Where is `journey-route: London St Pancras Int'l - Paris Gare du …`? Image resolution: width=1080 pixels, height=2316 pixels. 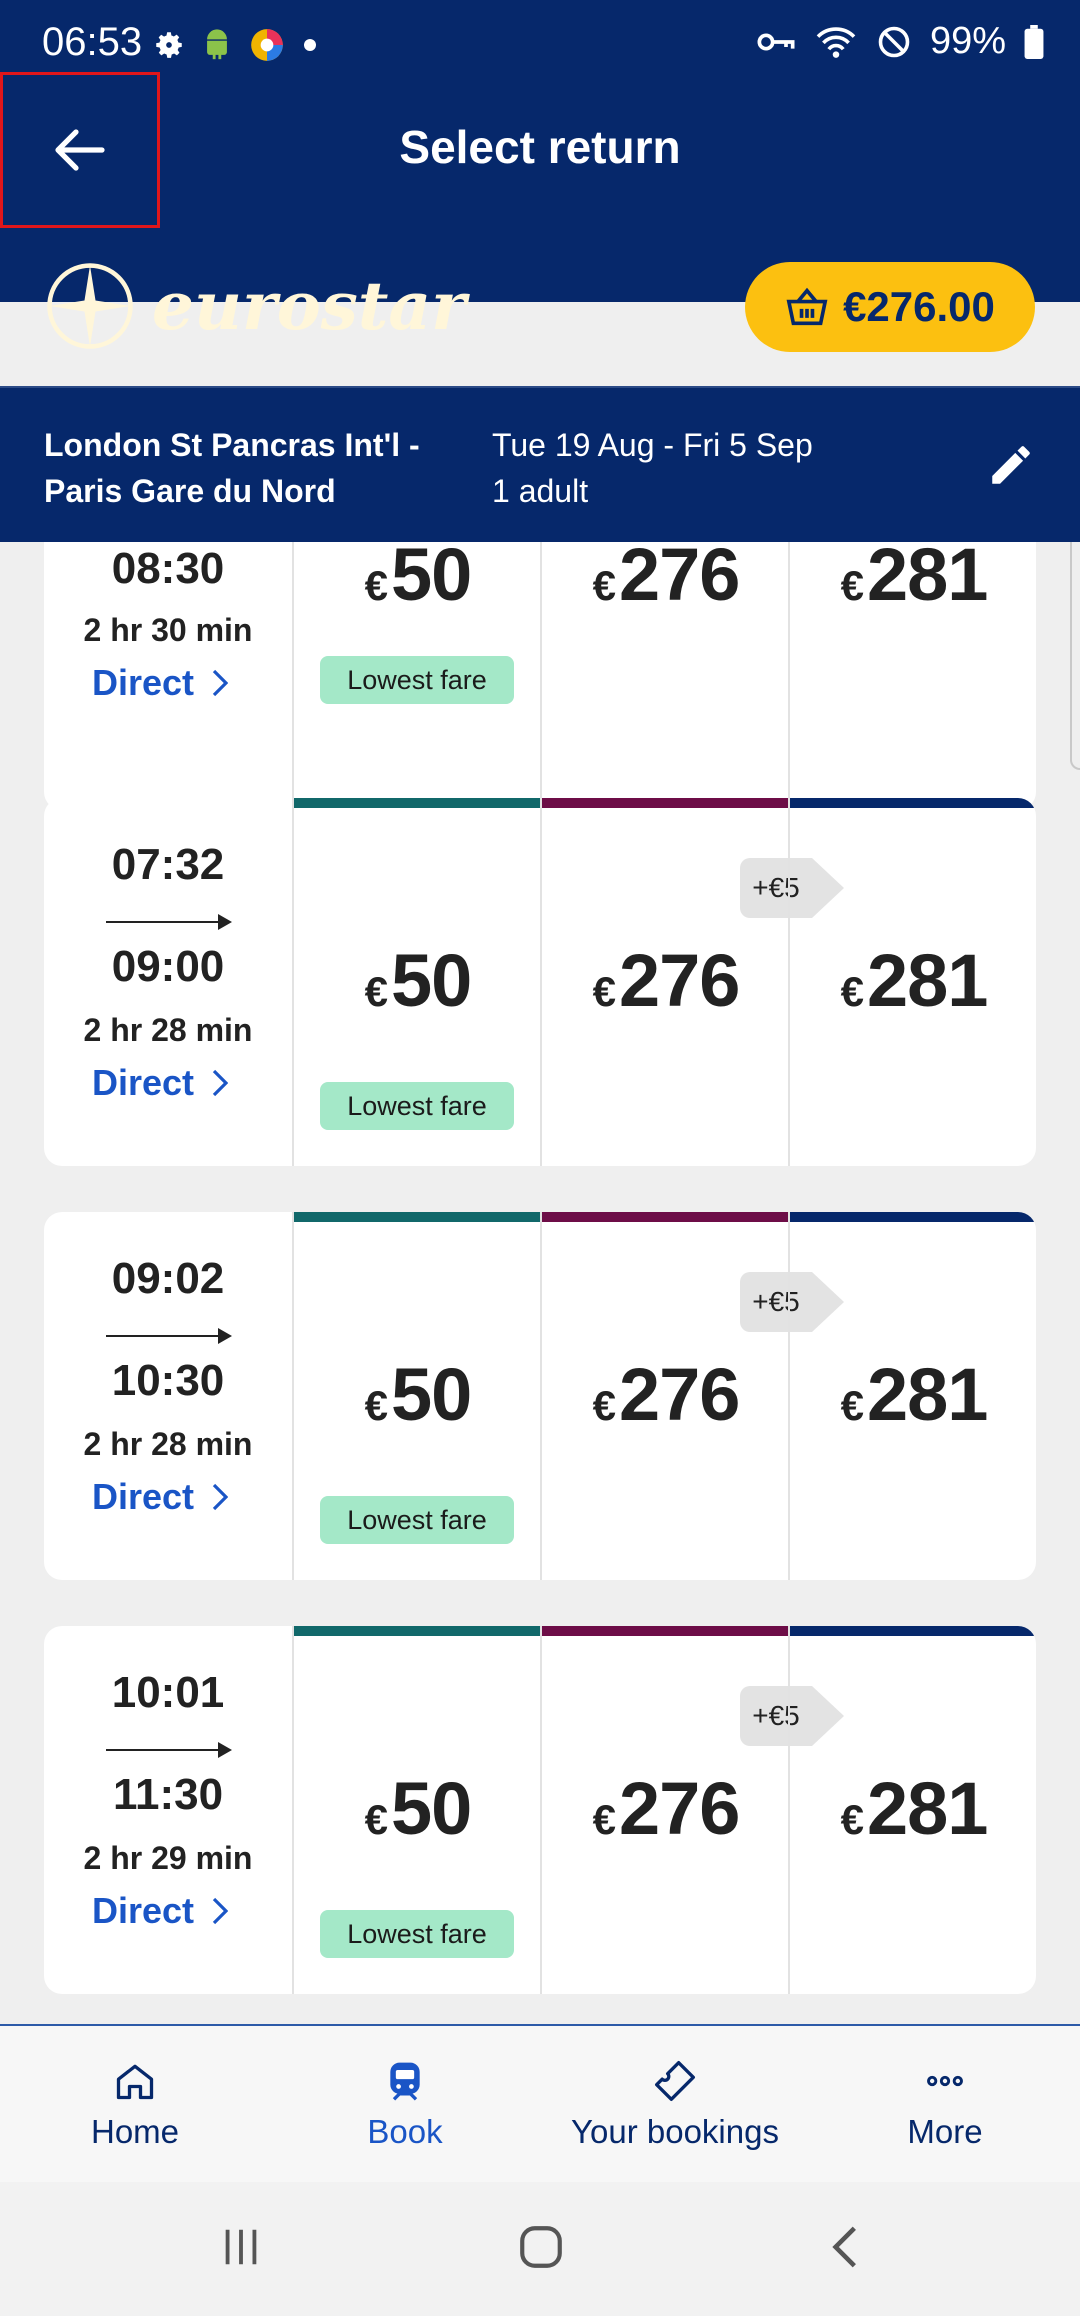 journey-route: London St Pancras Int'l - Paris Gare du … is located at coordinates (254, 468).